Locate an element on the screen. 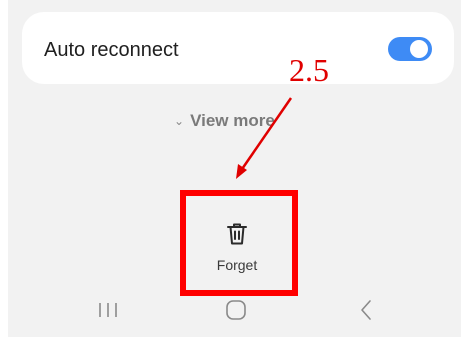  view-more-button: ⌄ View more is located at coordinates (224, 121).